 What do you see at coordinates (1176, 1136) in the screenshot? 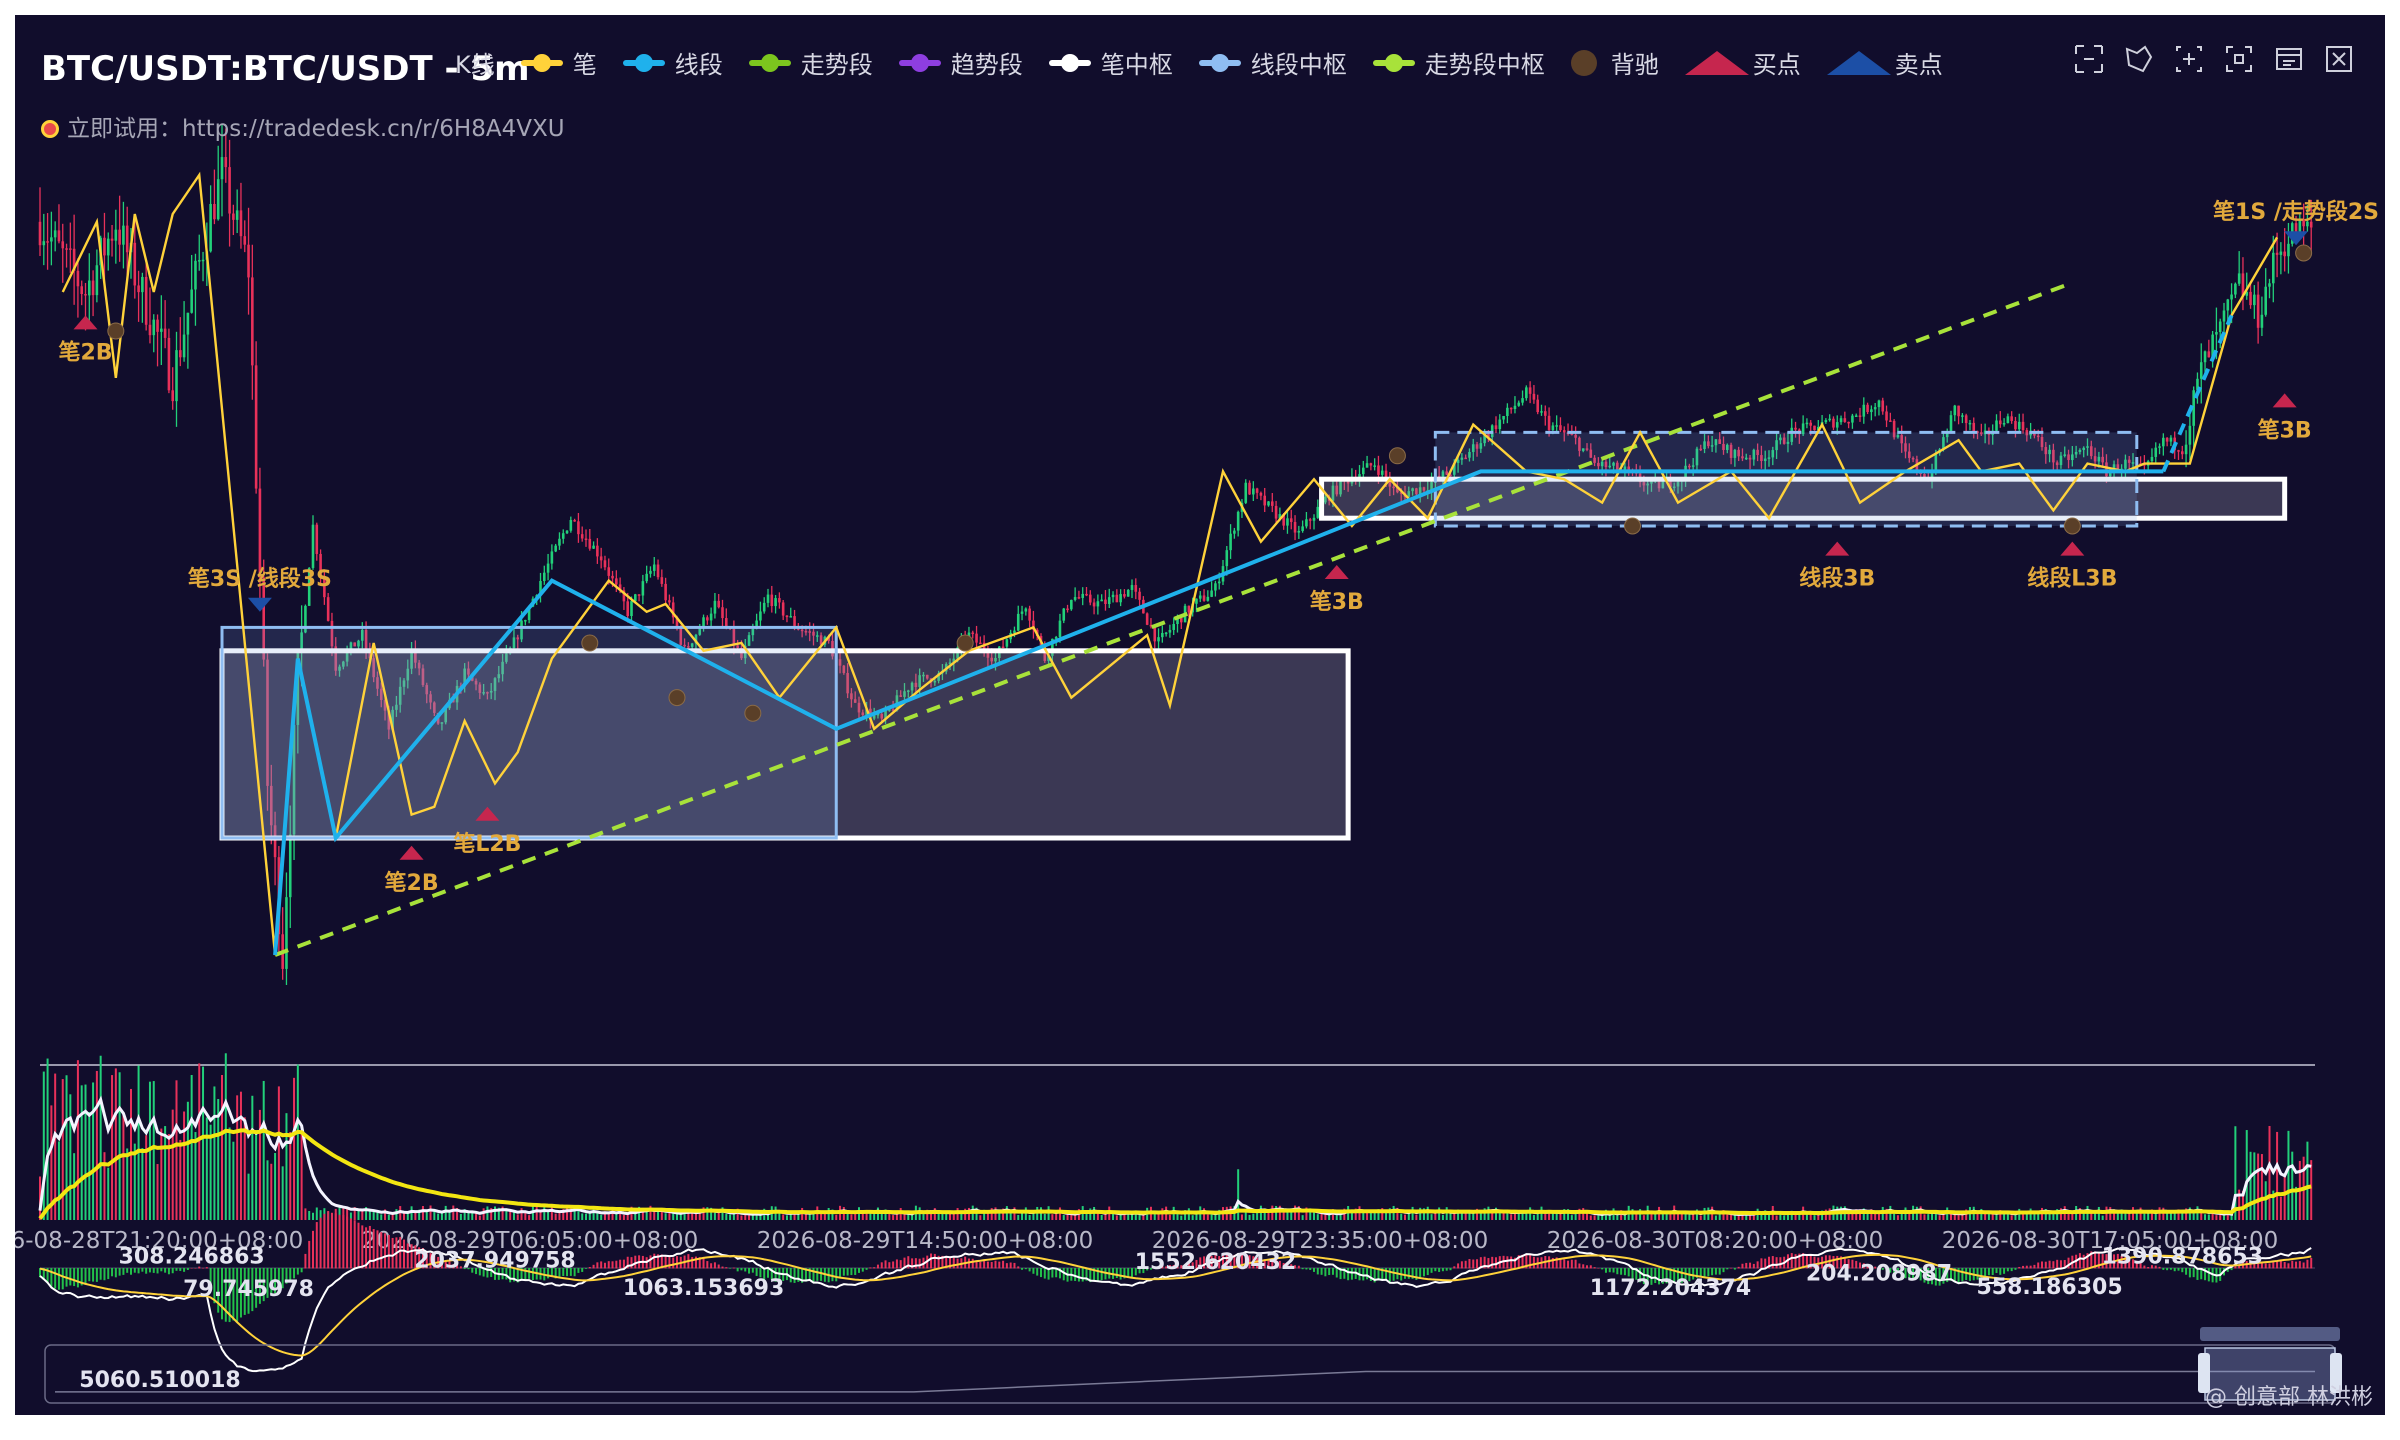
I see `volume-bars` at bounding box center [1176, 1136].